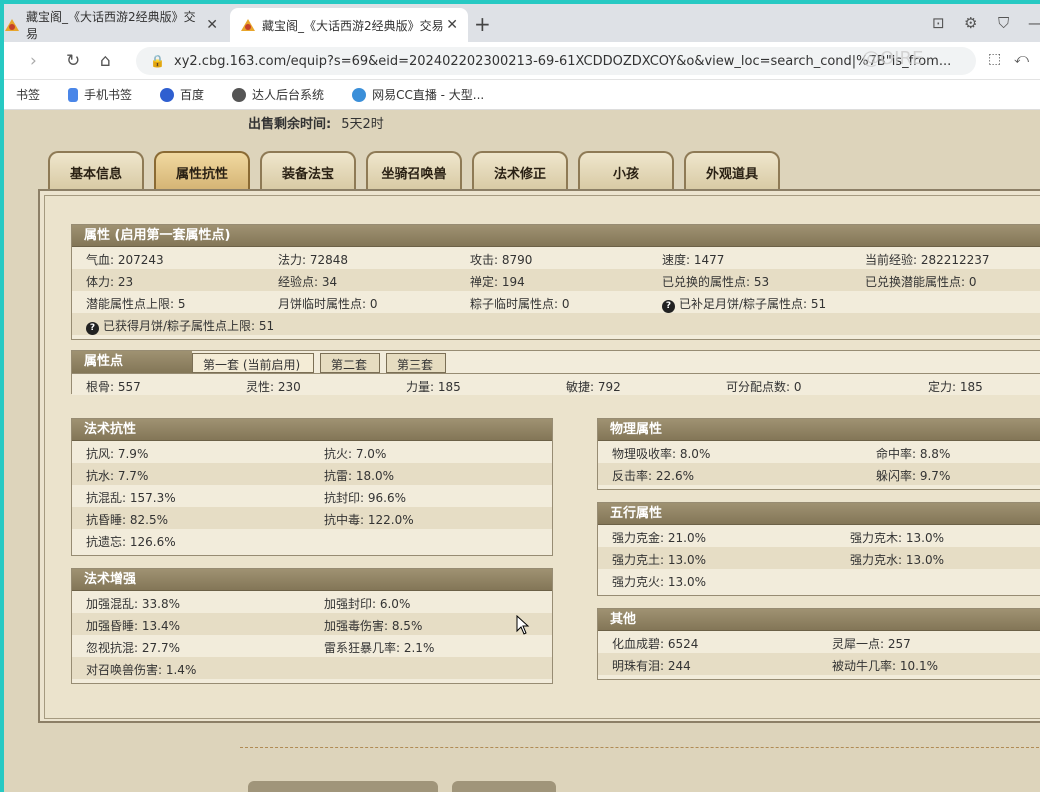  Describe the element at coordinates (73, 61) in the screenshot. I see `reload-icon: ↻` at that location.